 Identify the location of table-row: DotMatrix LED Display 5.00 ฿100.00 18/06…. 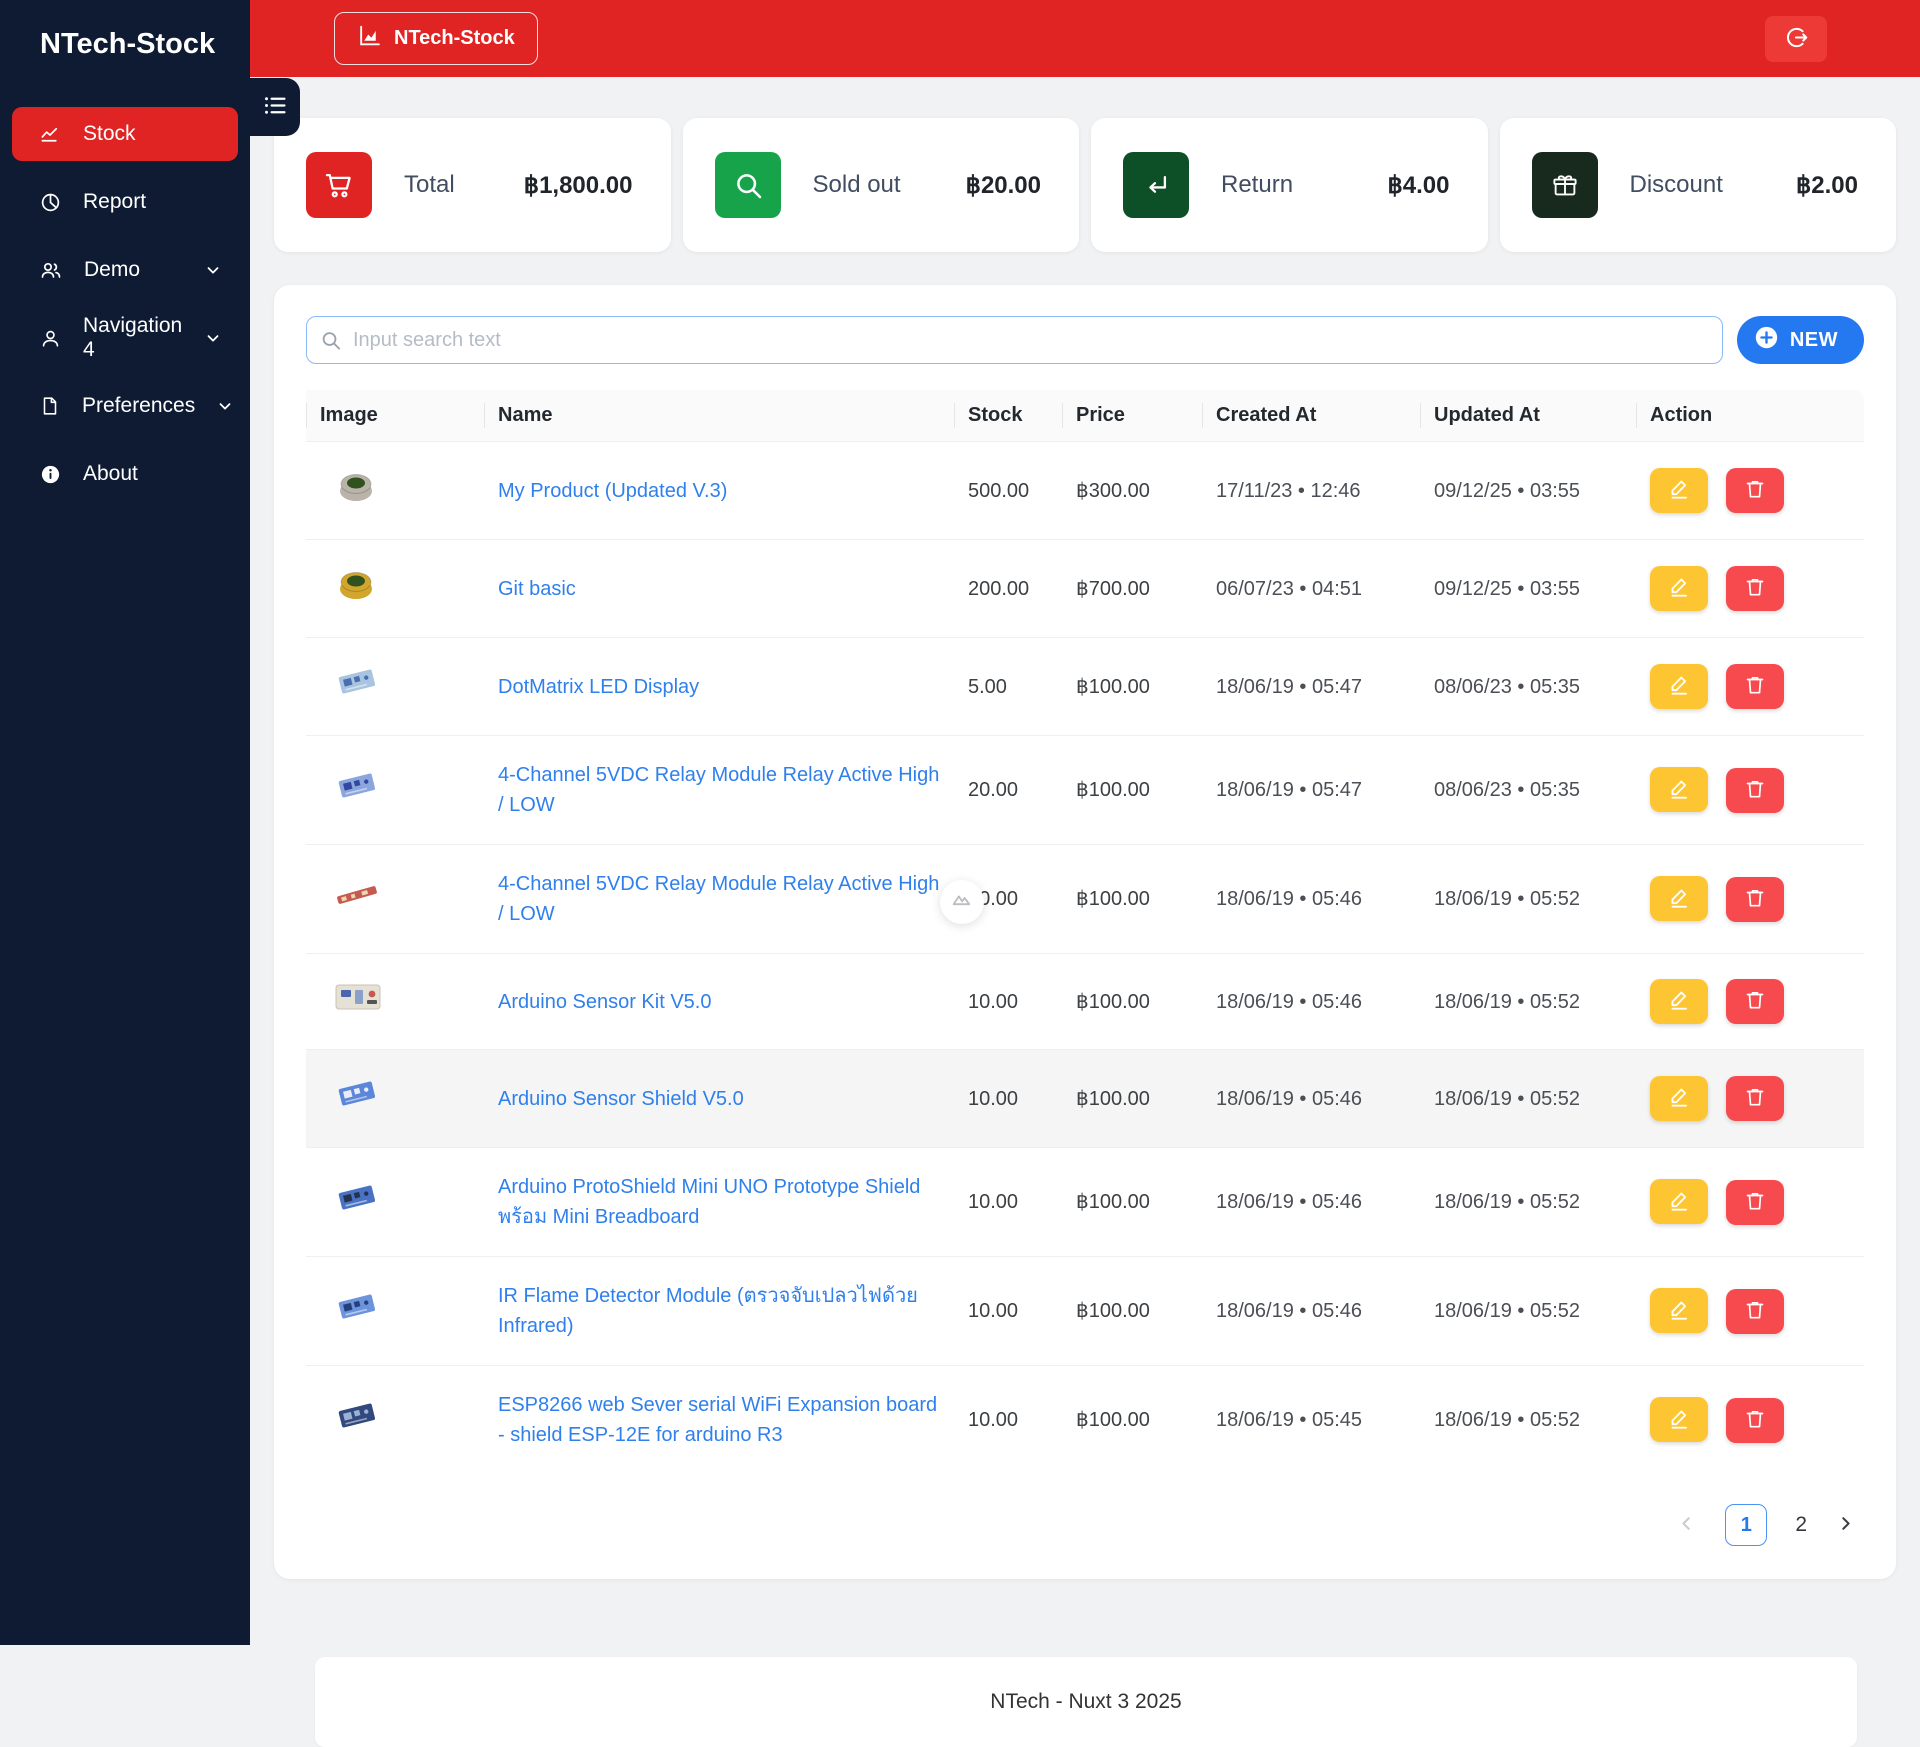
(1085, 686).